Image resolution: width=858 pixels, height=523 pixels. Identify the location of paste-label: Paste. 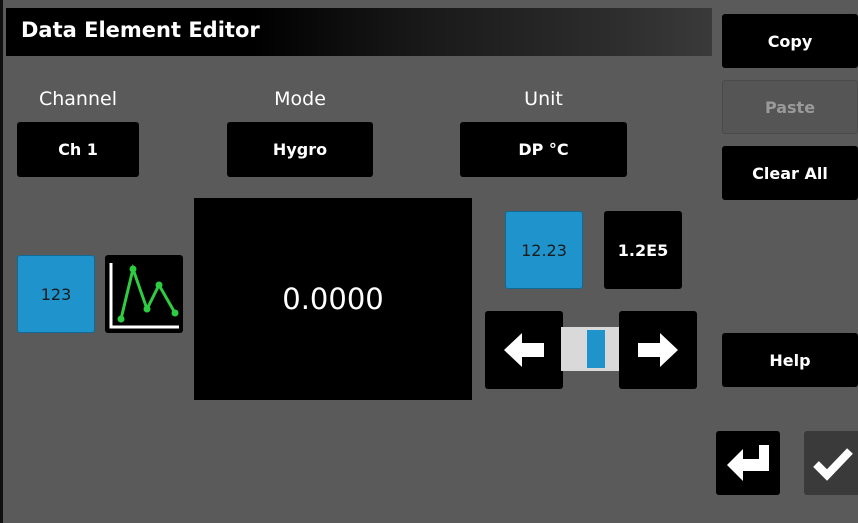
(790, 107).